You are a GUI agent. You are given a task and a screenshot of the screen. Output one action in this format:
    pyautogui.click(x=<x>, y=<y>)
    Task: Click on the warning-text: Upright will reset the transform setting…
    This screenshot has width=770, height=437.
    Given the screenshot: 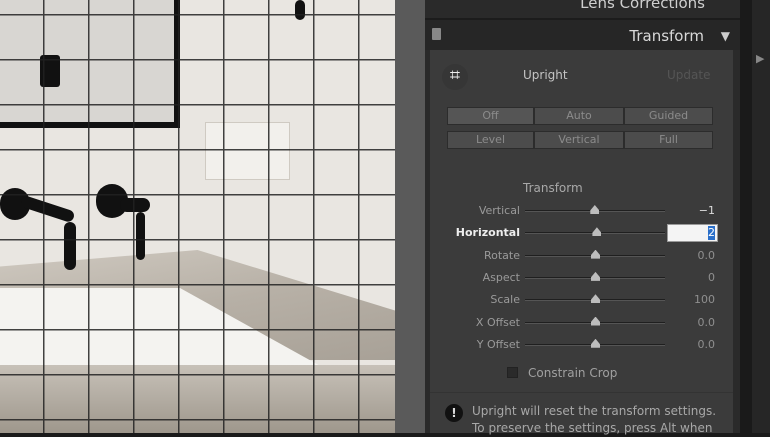 What is the action you would take?
    pyautogui.click(x=594, y=419)
    